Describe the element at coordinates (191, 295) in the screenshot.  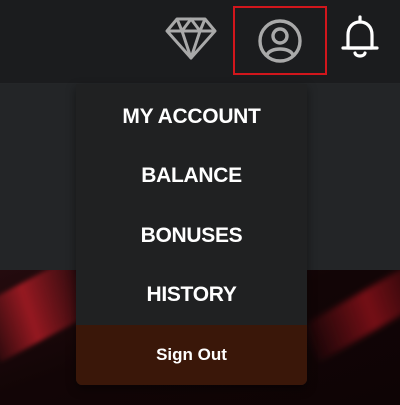
I see `menu-item-history: HISTORY` at that location.